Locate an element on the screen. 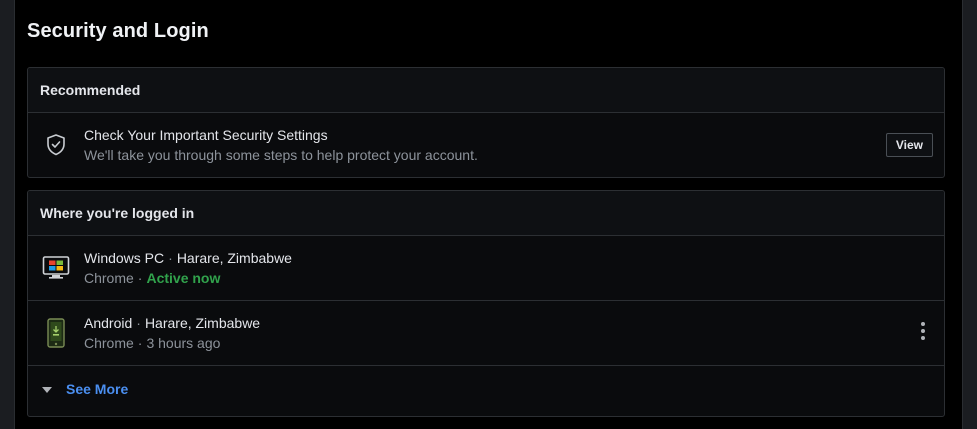 Image resolution: width=977 pixels, height=429 pixels. left-frame-edge is located at coordinates (7, 214).